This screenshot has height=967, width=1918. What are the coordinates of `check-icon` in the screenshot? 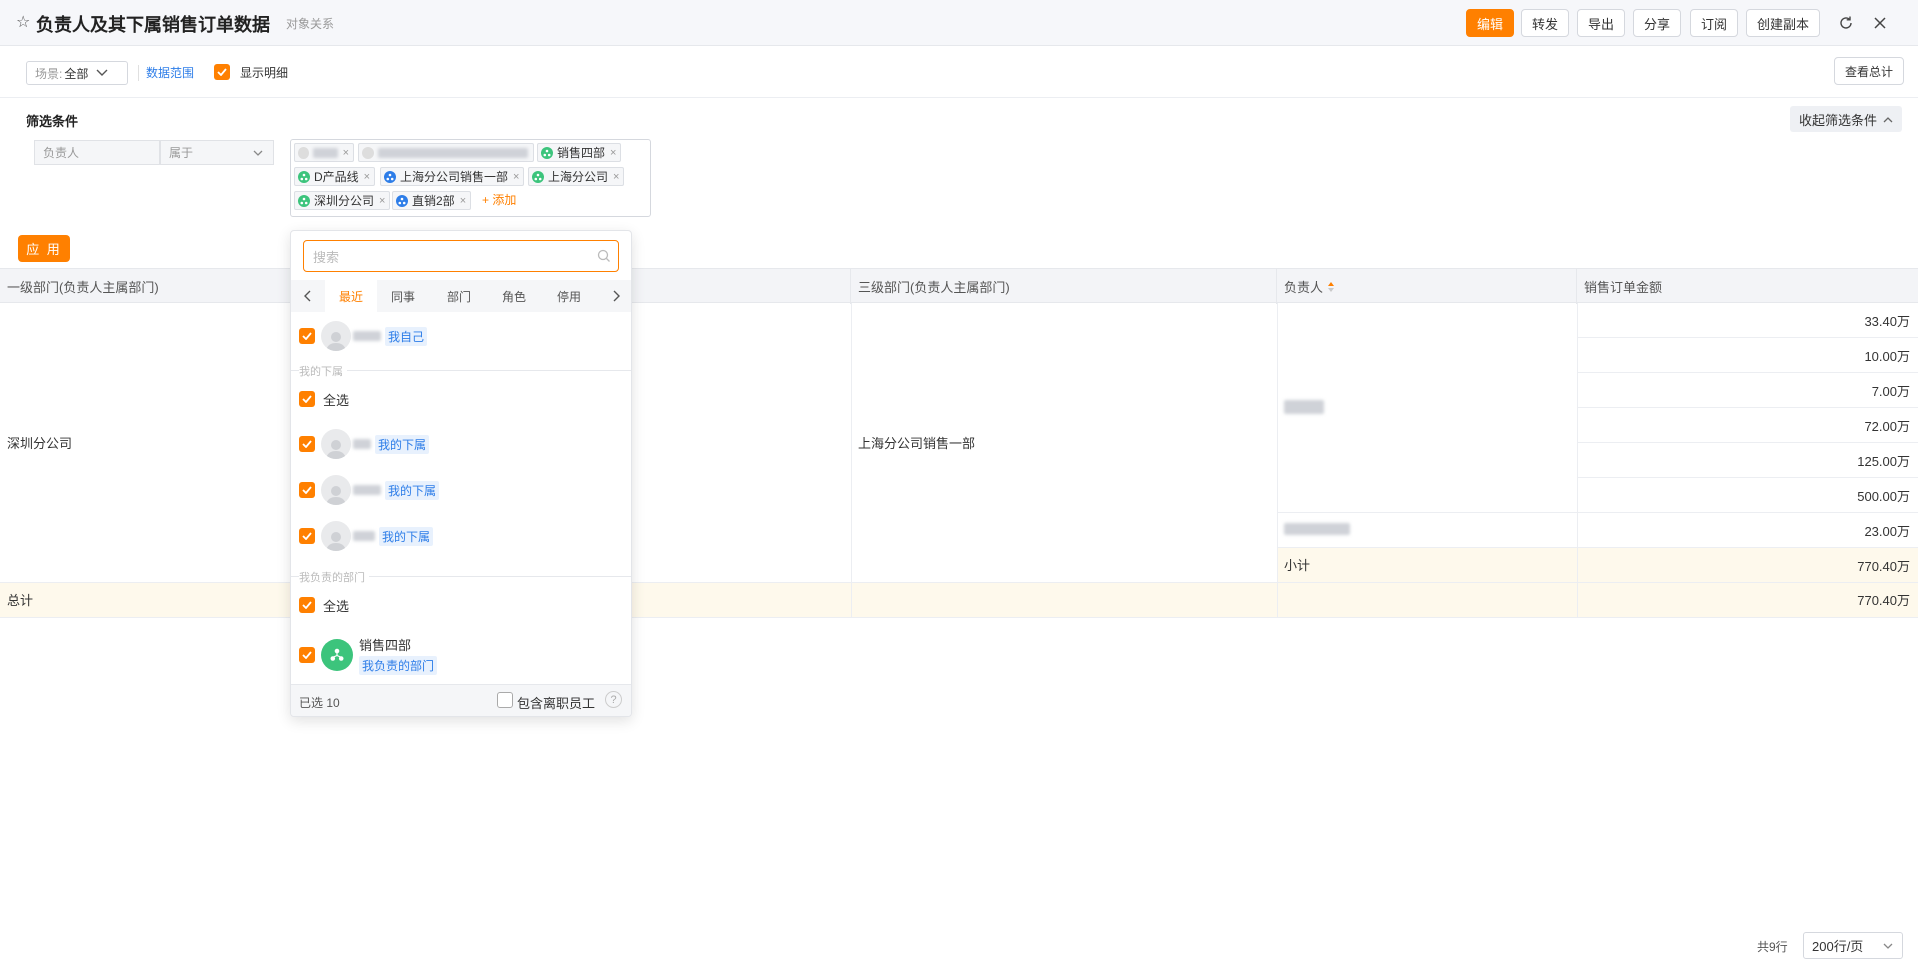 It's located at (222, 72).